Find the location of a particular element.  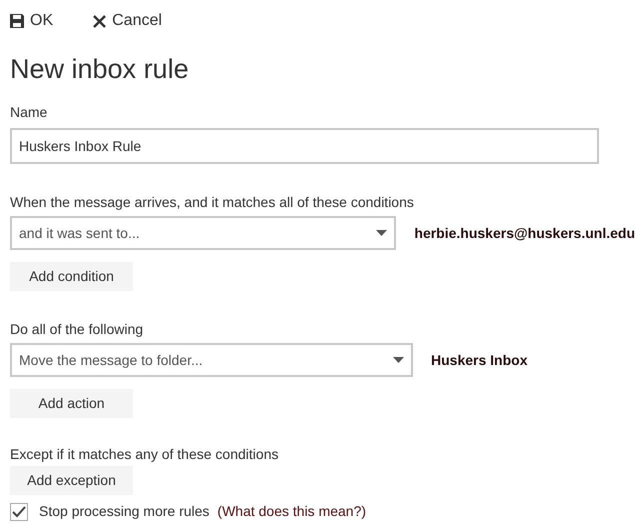

help-link: (What does this mean?) is located at coordinates (291, 511).